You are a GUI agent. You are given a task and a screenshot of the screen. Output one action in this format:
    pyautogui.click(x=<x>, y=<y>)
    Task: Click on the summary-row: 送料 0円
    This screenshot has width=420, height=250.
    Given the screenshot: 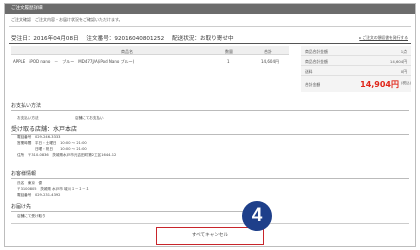 What is the action you would take?
    pyautogui.click(x=356, y=71)
    